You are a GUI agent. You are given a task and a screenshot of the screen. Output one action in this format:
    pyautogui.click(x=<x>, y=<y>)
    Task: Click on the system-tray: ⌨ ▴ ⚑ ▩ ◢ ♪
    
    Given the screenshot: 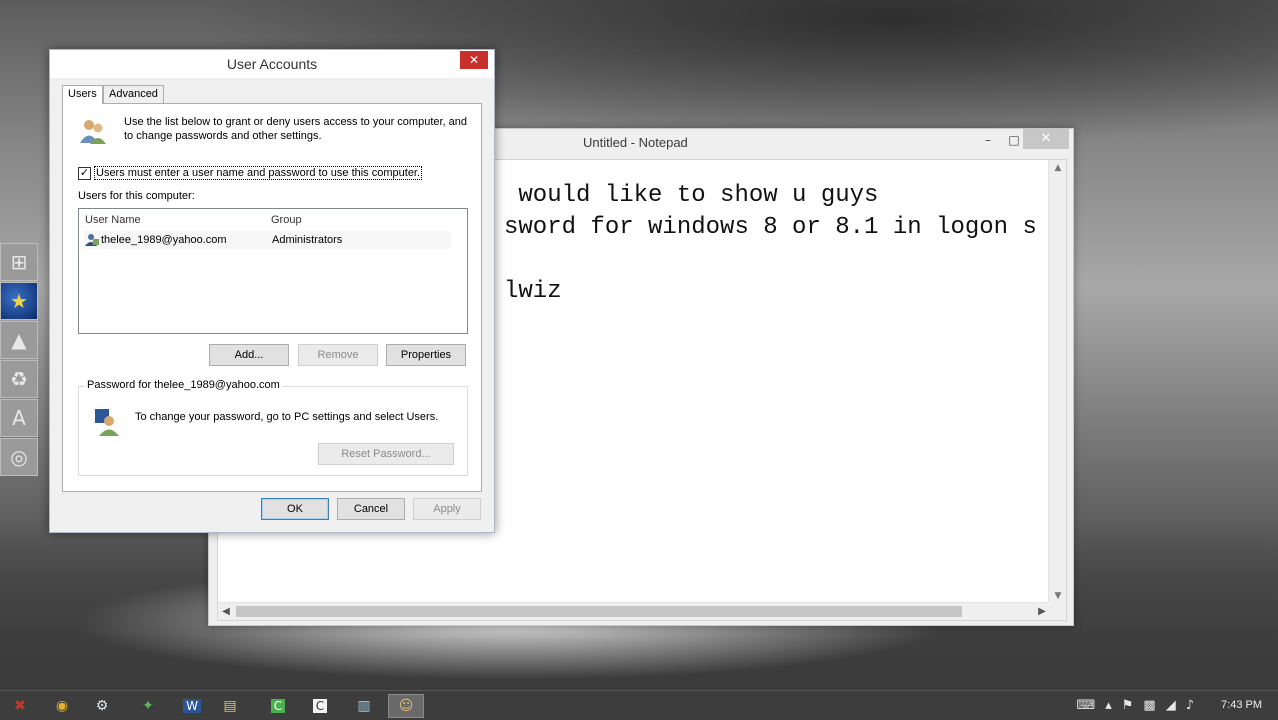 What is the action you would take?
    pyautogui.click(x=1135, y=705)
    